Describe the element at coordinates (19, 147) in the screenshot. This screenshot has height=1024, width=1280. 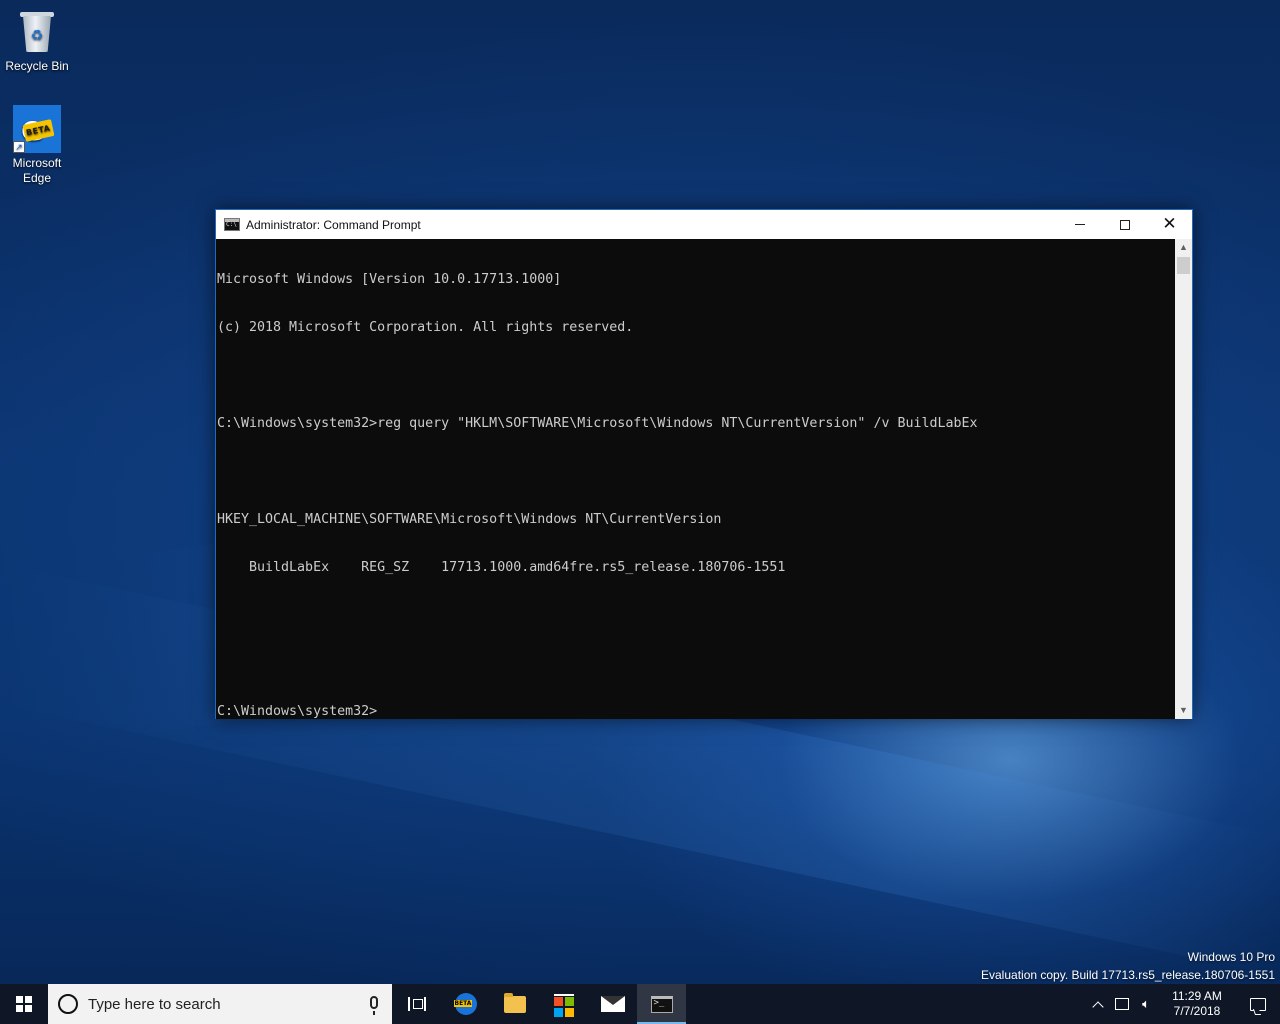
I see `shortcut-arrow-icon: ↗` at that location.